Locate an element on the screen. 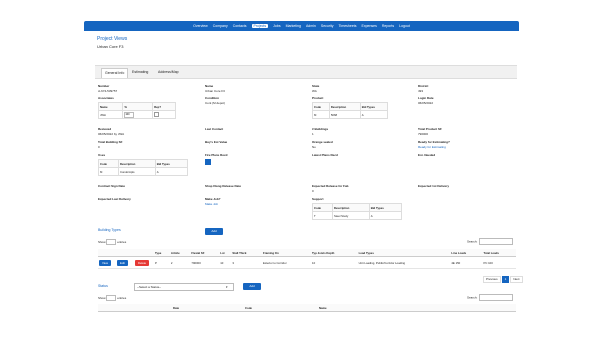  nav-item-jobs: Jobs is located at coordinates (276, 26).